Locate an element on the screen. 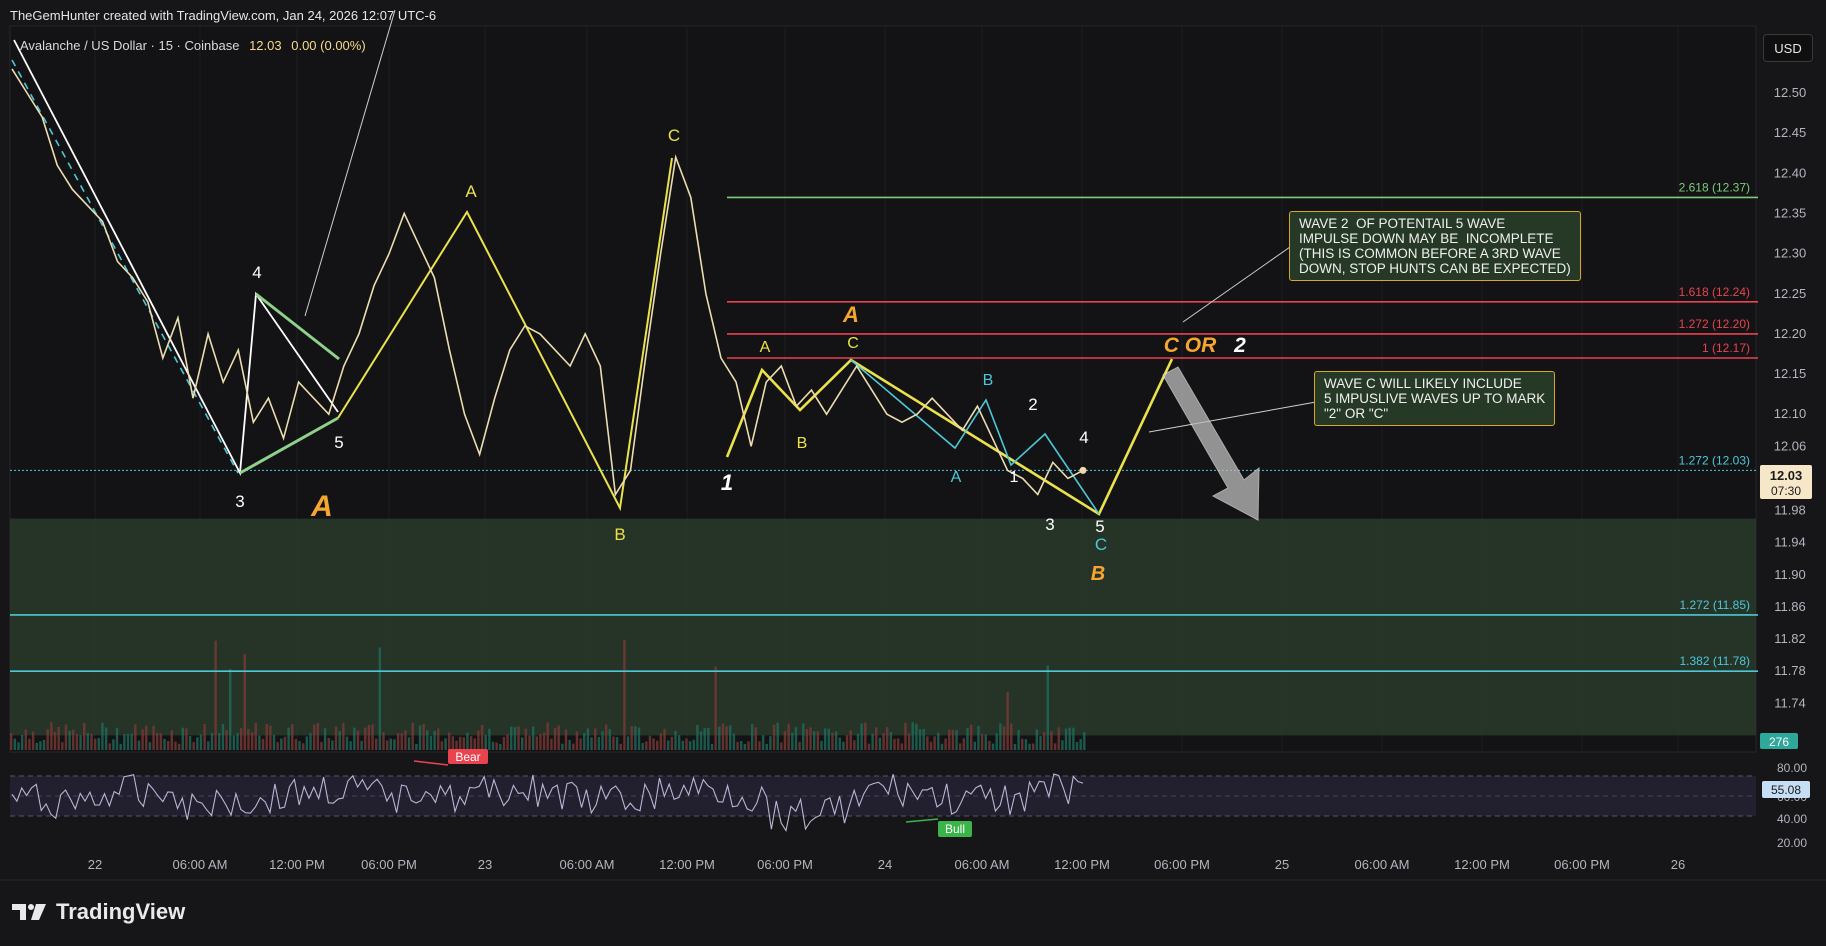 The height and width of the screenshot is (946, 1826). wave-label-3: A is located at coordinates (321, 506).